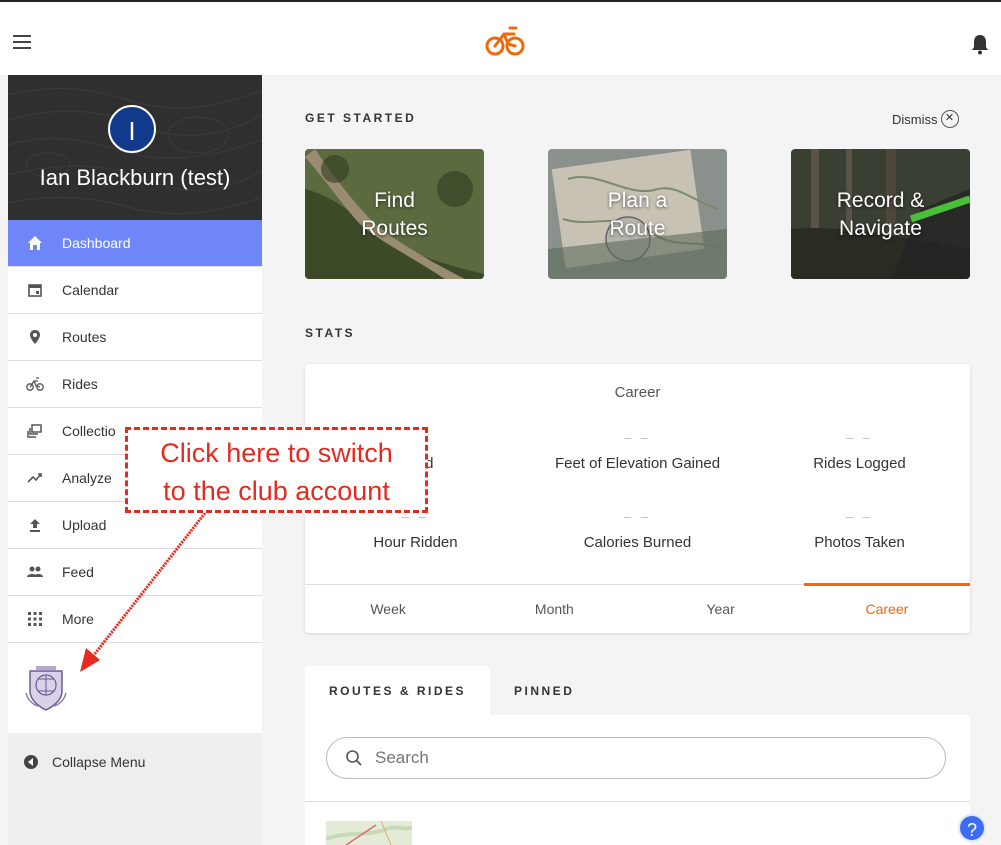  What do you see at coordinates (135, 384) in the screenshot?
I see `sidebar-item-rides: Rides` at bounding box center [135, 384].